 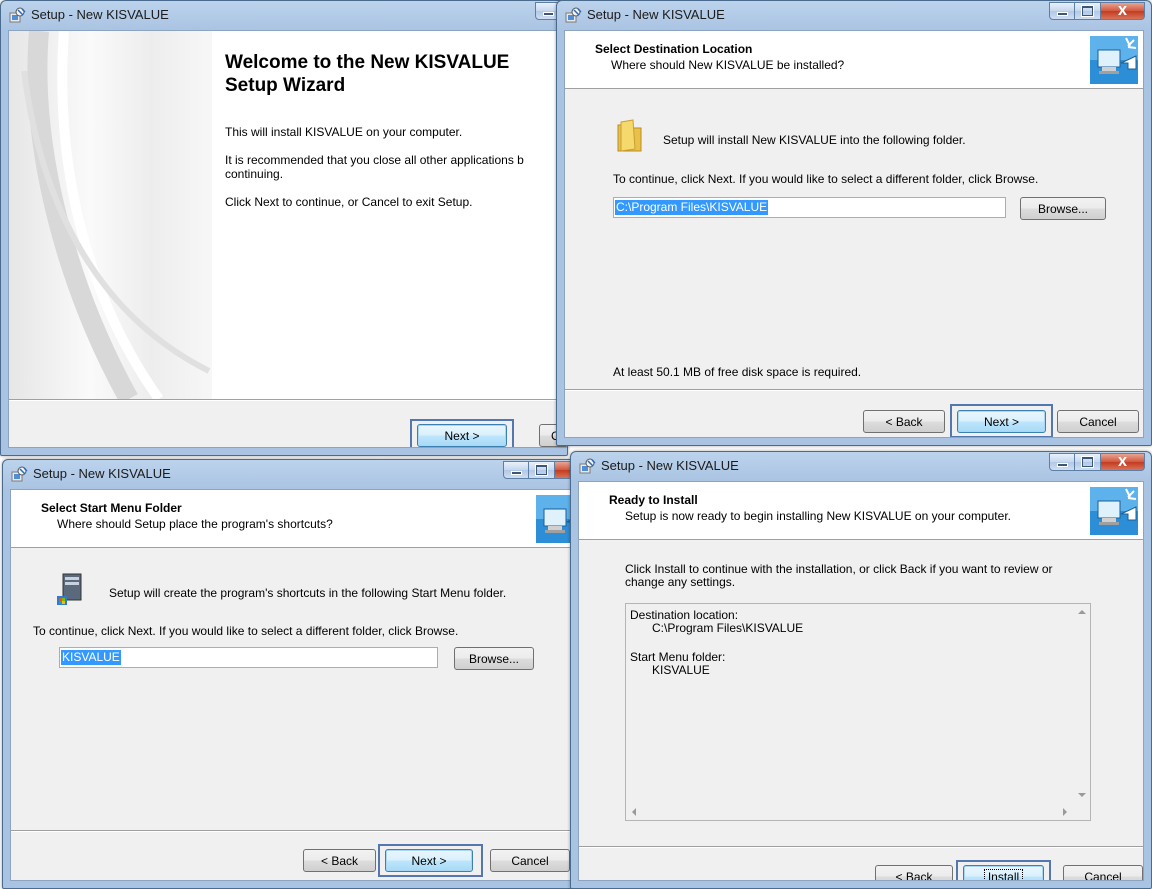 What do you see at coordinates (1082, 612) in the screenshot?
I see `scroll-up-icon` at bounding box center [1082, 612].